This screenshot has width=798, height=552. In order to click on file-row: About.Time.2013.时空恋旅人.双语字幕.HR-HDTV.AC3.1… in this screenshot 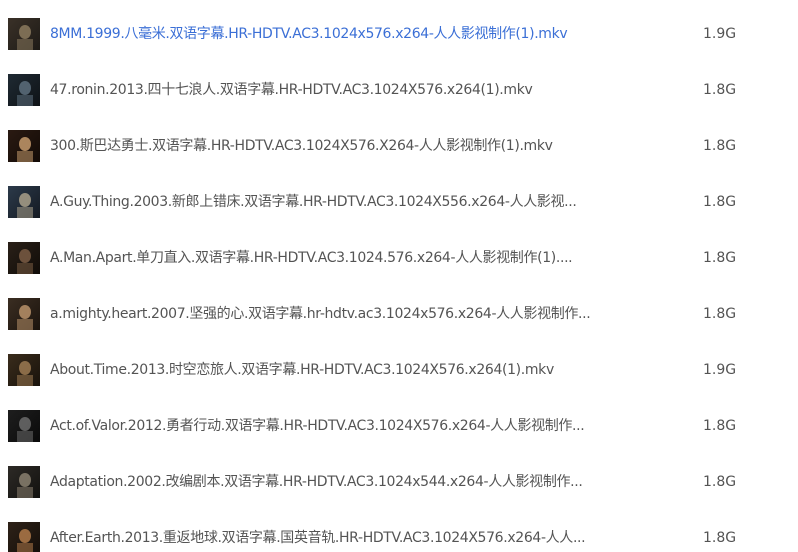, I will do `click(399, 380)`.